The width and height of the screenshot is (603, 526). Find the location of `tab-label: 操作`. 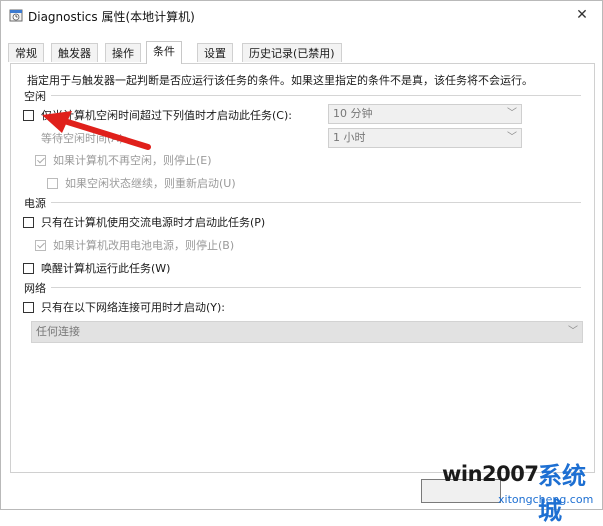

tab-label: 操作 is located at coordinates (123, 53).